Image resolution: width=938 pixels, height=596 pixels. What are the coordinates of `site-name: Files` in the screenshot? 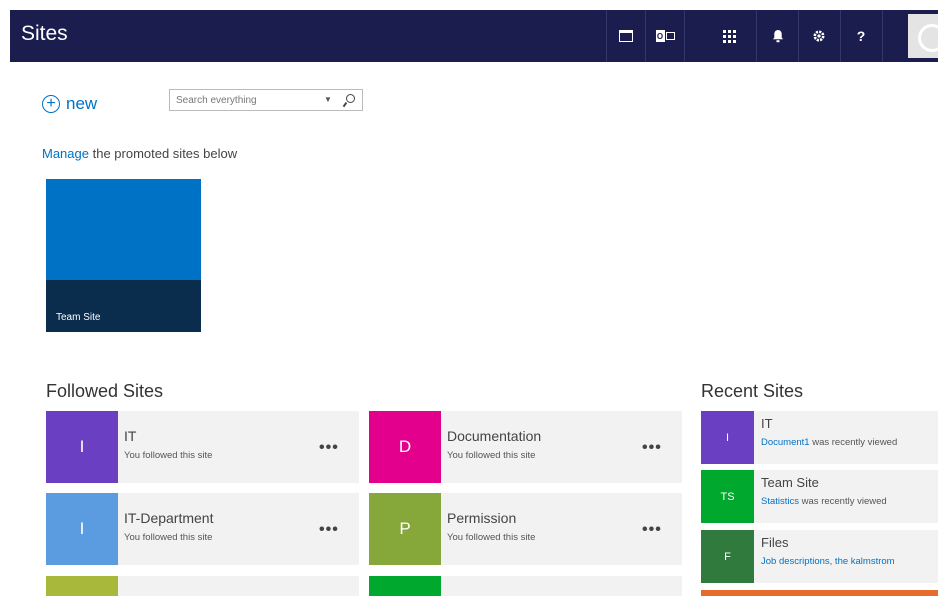 It's located at (774, 542).